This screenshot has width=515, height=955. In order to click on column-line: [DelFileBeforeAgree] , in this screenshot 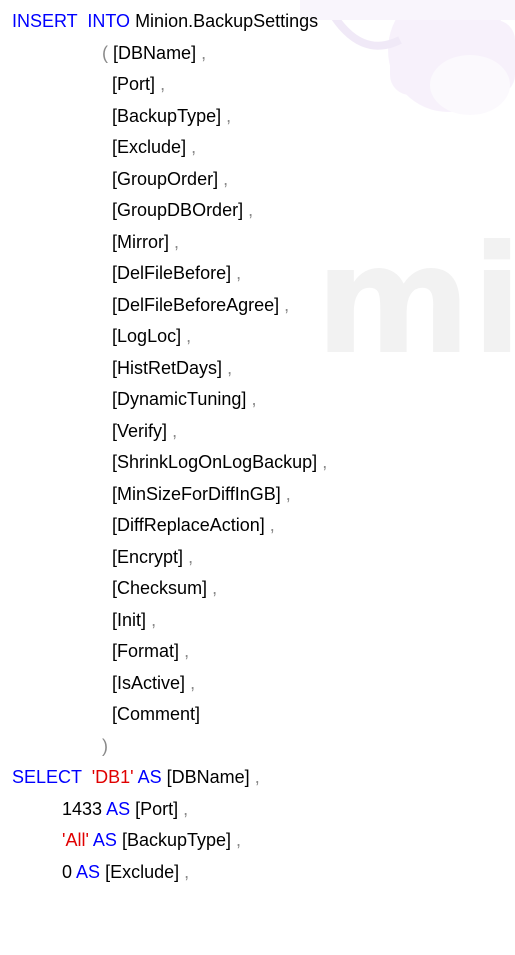, I will do `click(169, 306)`.